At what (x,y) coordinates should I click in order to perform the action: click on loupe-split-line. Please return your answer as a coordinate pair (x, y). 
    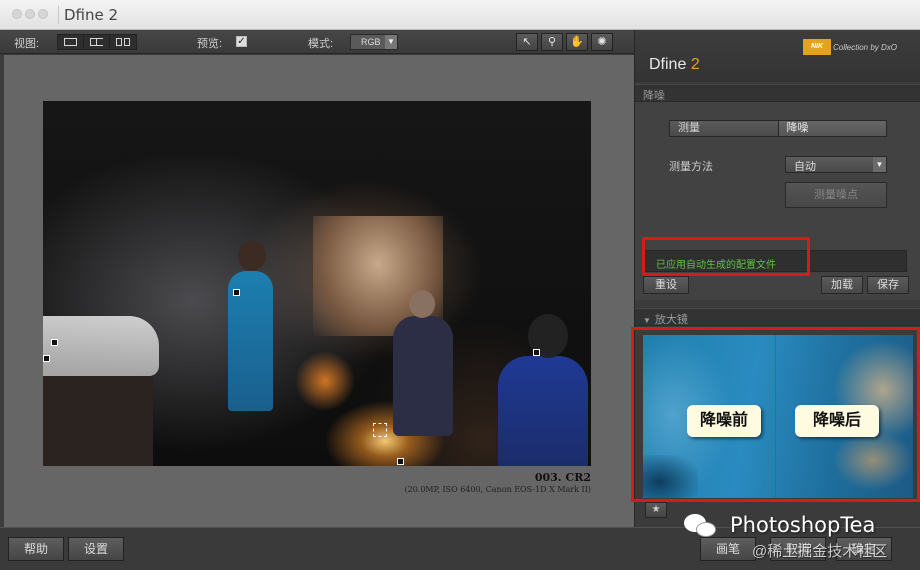
    Looking at the image, I should click on (775, 416).